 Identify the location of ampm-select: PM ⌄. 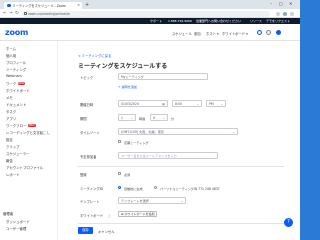
(216, 103).